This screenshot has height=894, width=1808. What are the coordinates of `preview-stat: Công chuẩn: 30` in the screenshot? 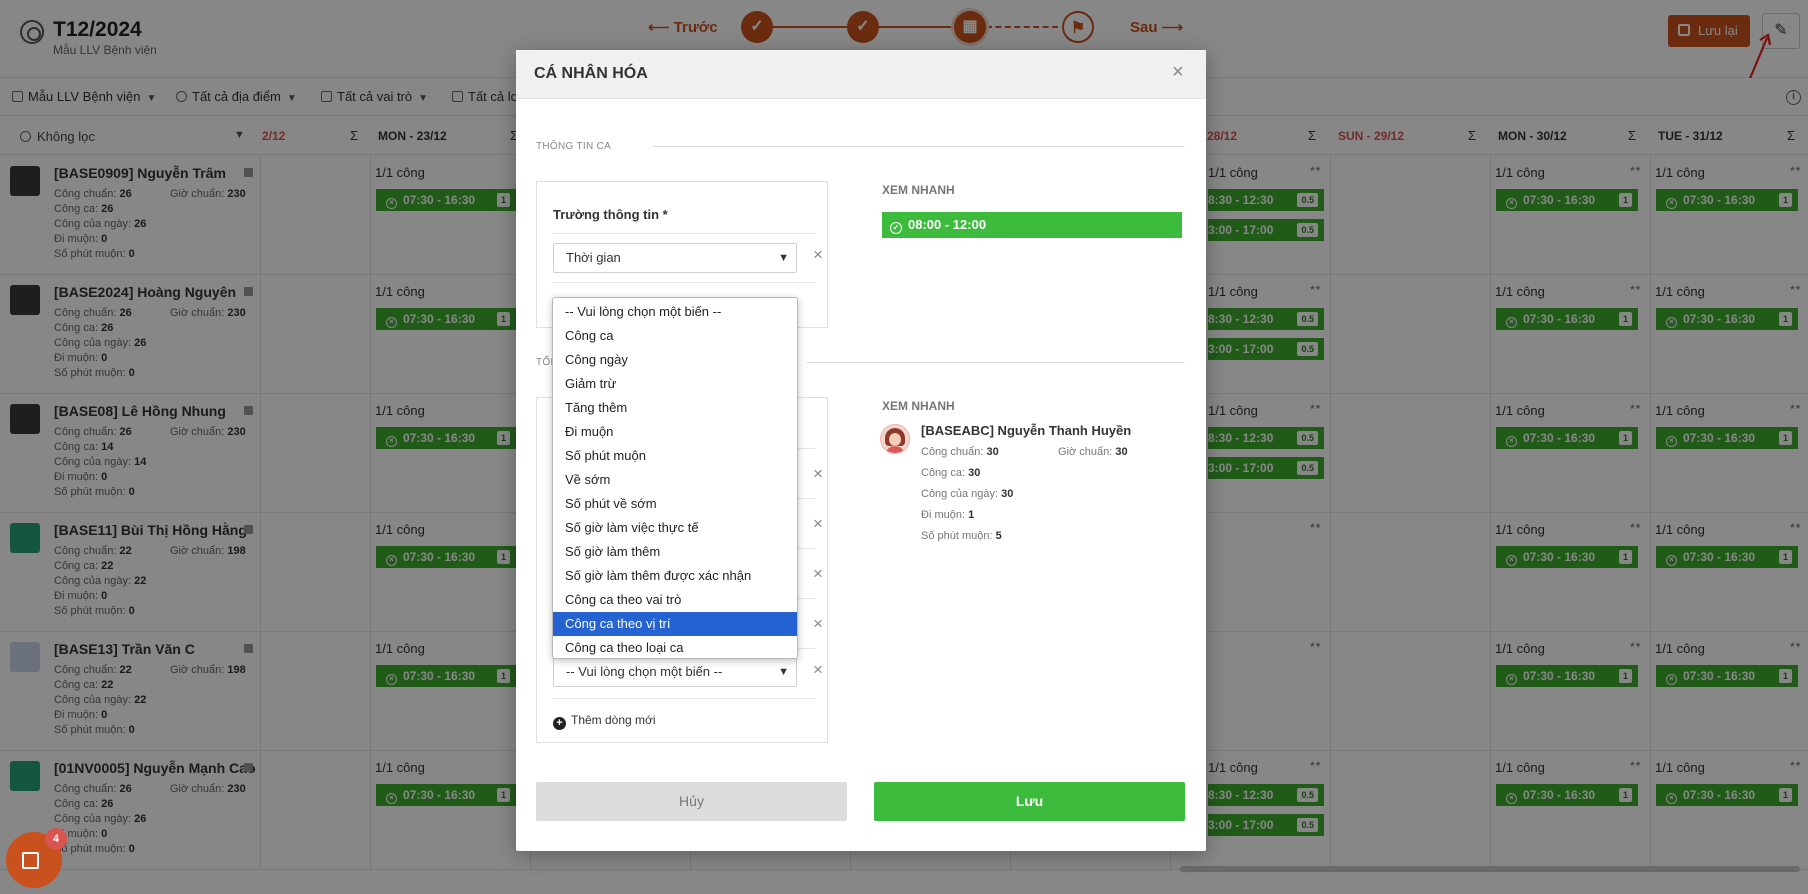 It's located at (960, 452).